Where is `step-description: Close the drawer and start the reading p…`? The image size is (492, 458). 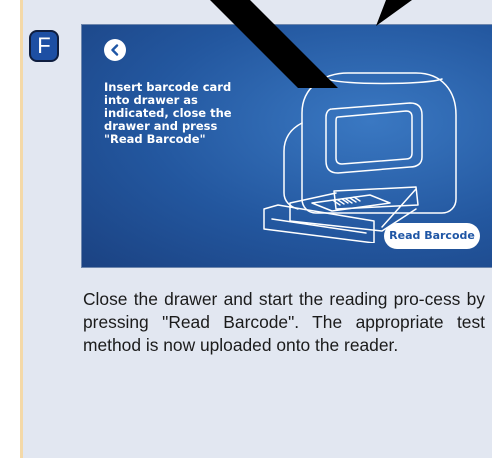
step-description: Close the drawer and start the reading p… is located at coordinates (284, 322).